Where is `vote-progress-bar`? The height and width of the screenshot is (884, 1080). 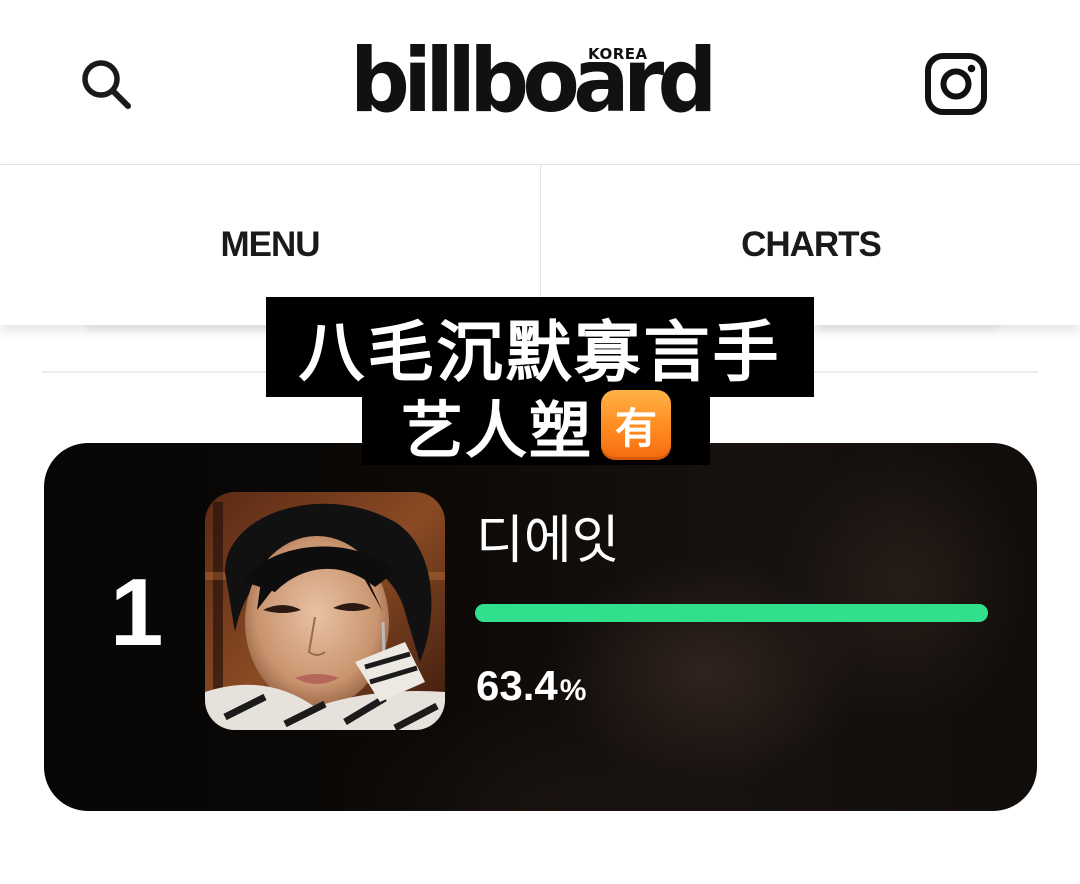
vote-progress-bar is located at coordinates (731, 613).